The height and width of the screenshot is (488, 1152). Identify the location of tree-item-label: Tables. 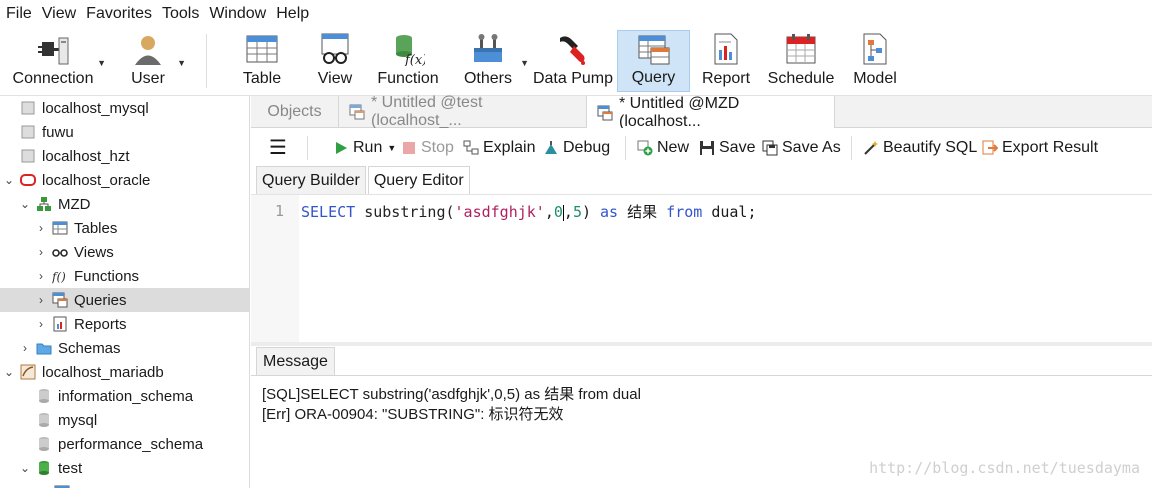
(96, 228).